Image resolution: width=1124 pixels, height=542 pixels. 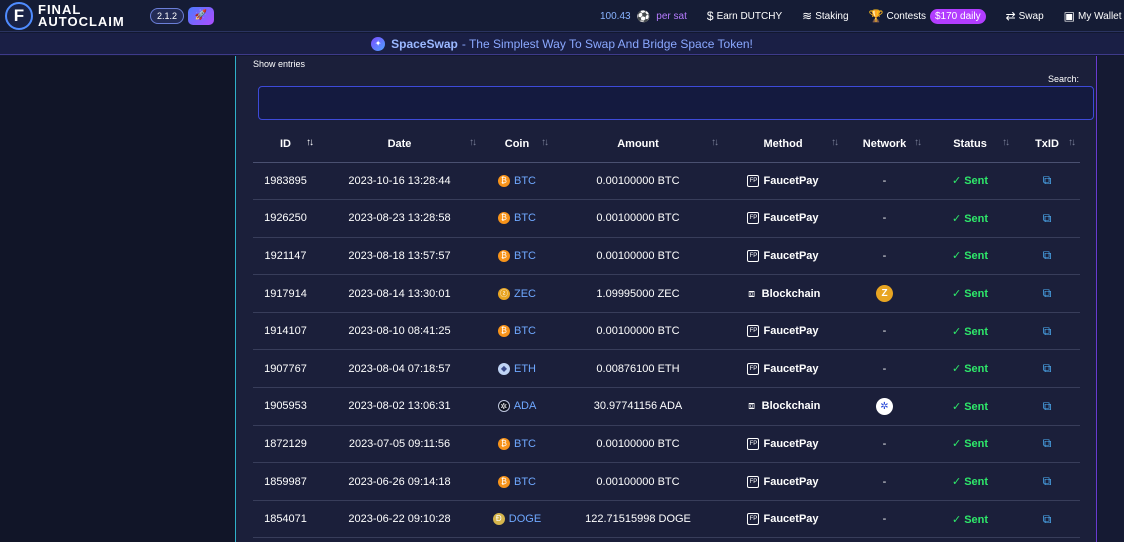 I want to click on cell-coin: ✲ ADA, so click(x=517, y=406).